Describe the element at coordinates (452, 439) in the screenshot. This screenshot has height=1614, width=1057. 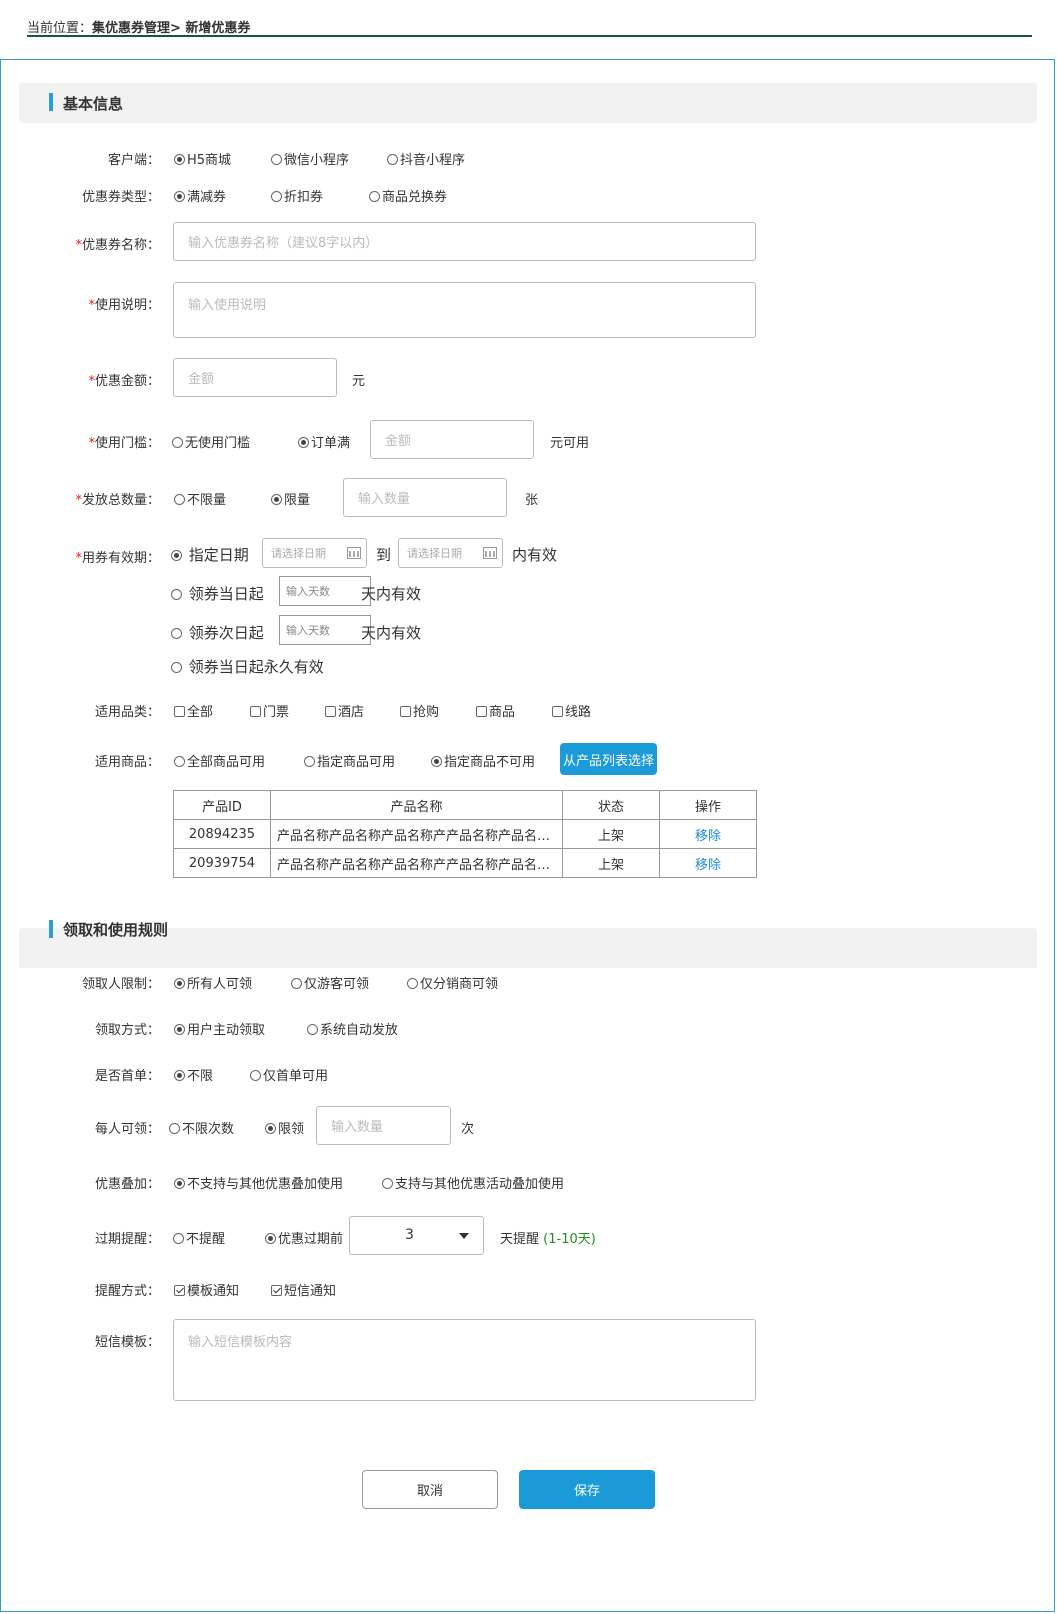
I see `threshold-amount-input: 金额` at that location.